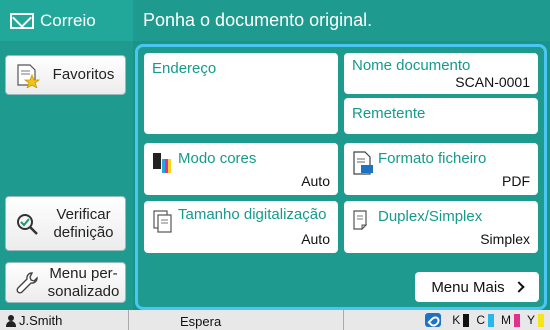  What do you see at coordinates (541, 320) in the screenshot?
I see `ink-y-swatch` at bounding box center [541, 320].